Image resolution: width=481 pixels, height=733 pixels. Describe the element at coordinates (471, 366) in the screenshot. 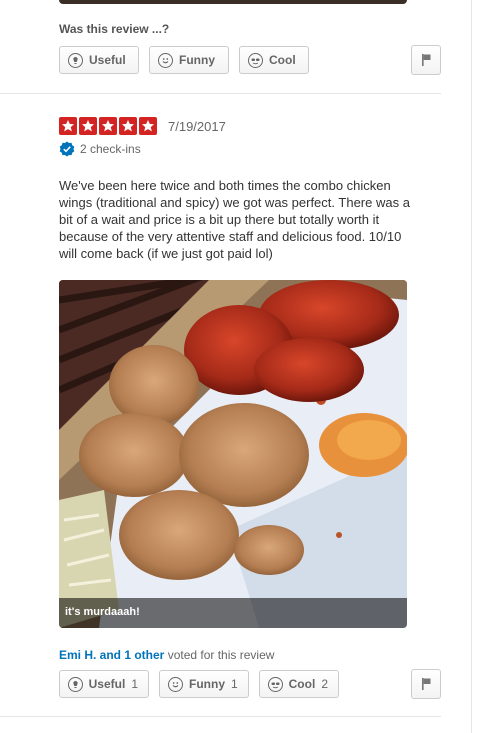

I see `page-right-border` at that location.